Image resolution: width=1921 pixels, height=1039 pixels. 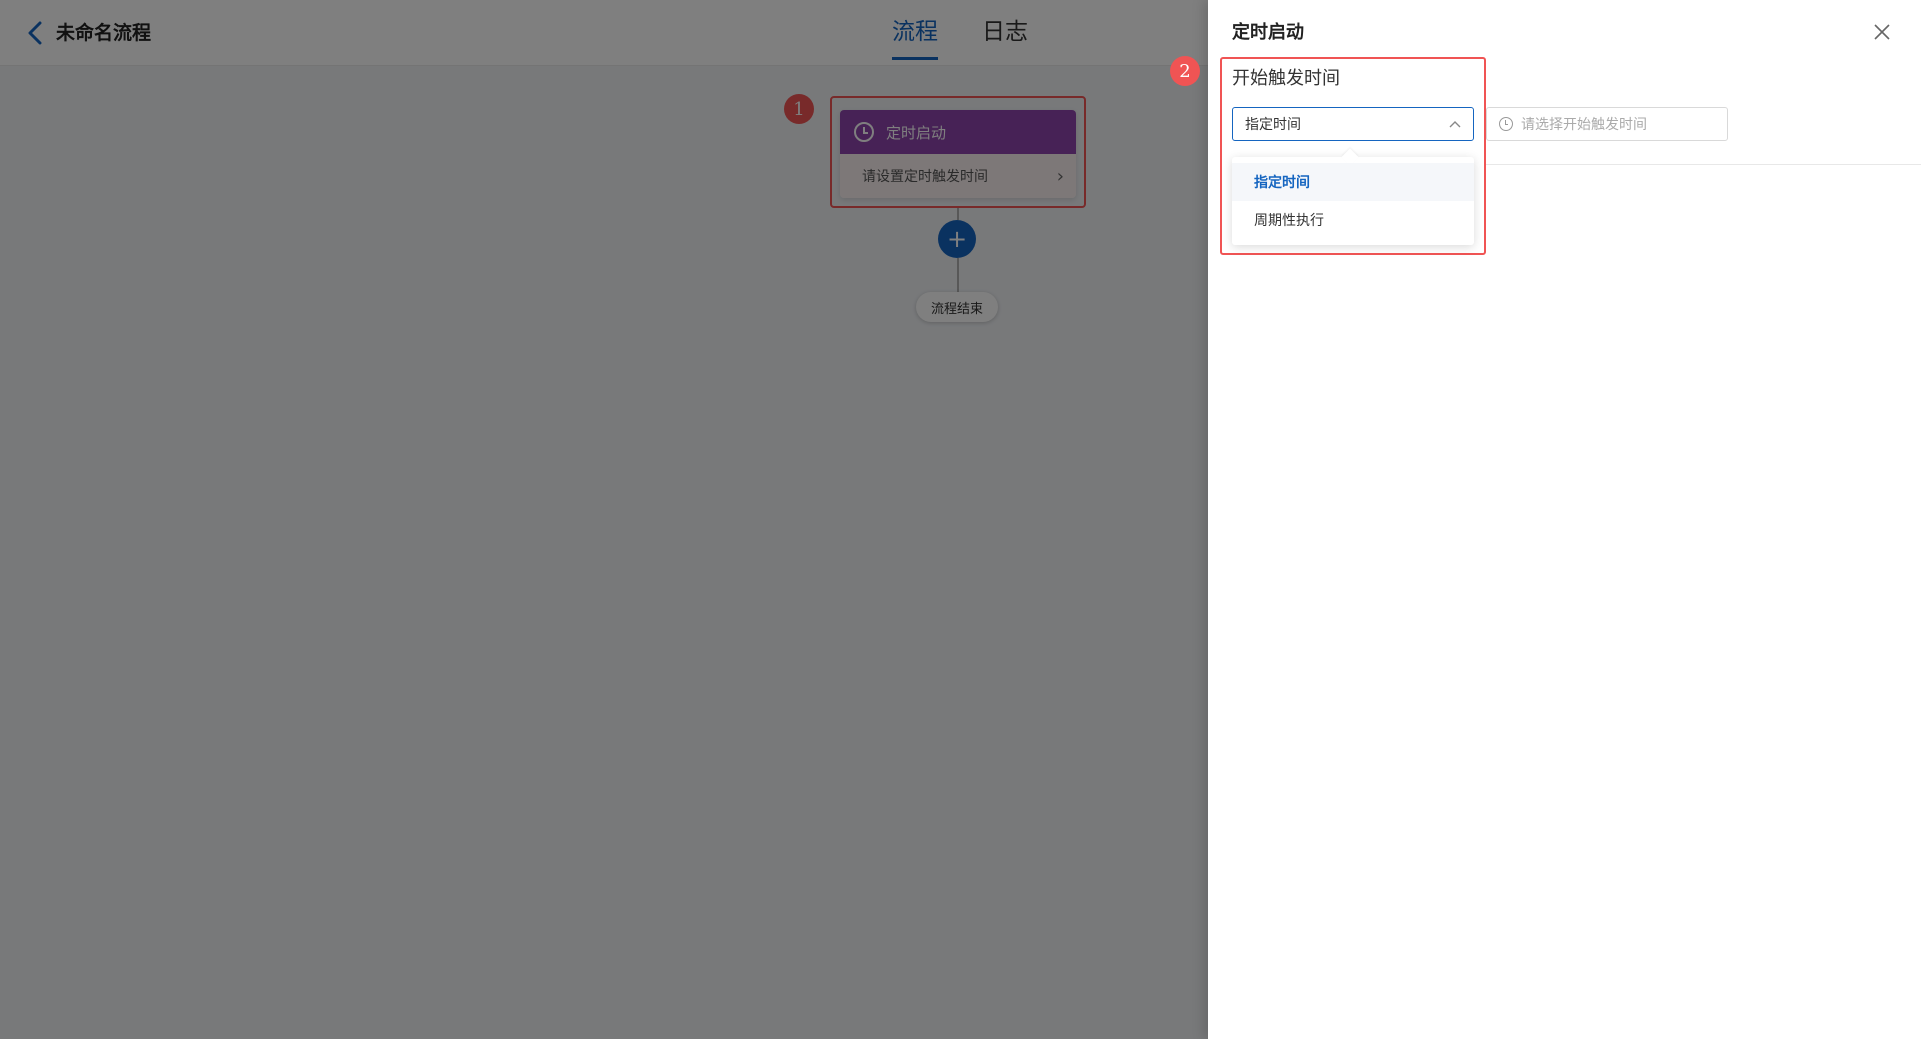 What do you see at coordinates (1703, 164) in the screenshot?
I see `divider` at bounding box center [1703, 164].